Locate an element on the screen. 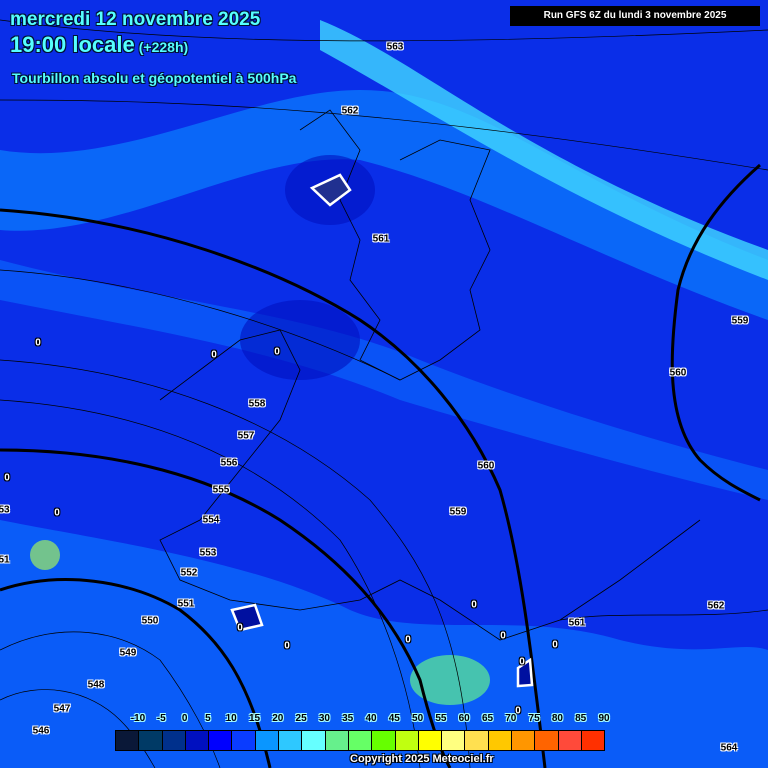 This screenshot has height=768, width=768. legend-tick: 90 is located at coordinates (604, 718).